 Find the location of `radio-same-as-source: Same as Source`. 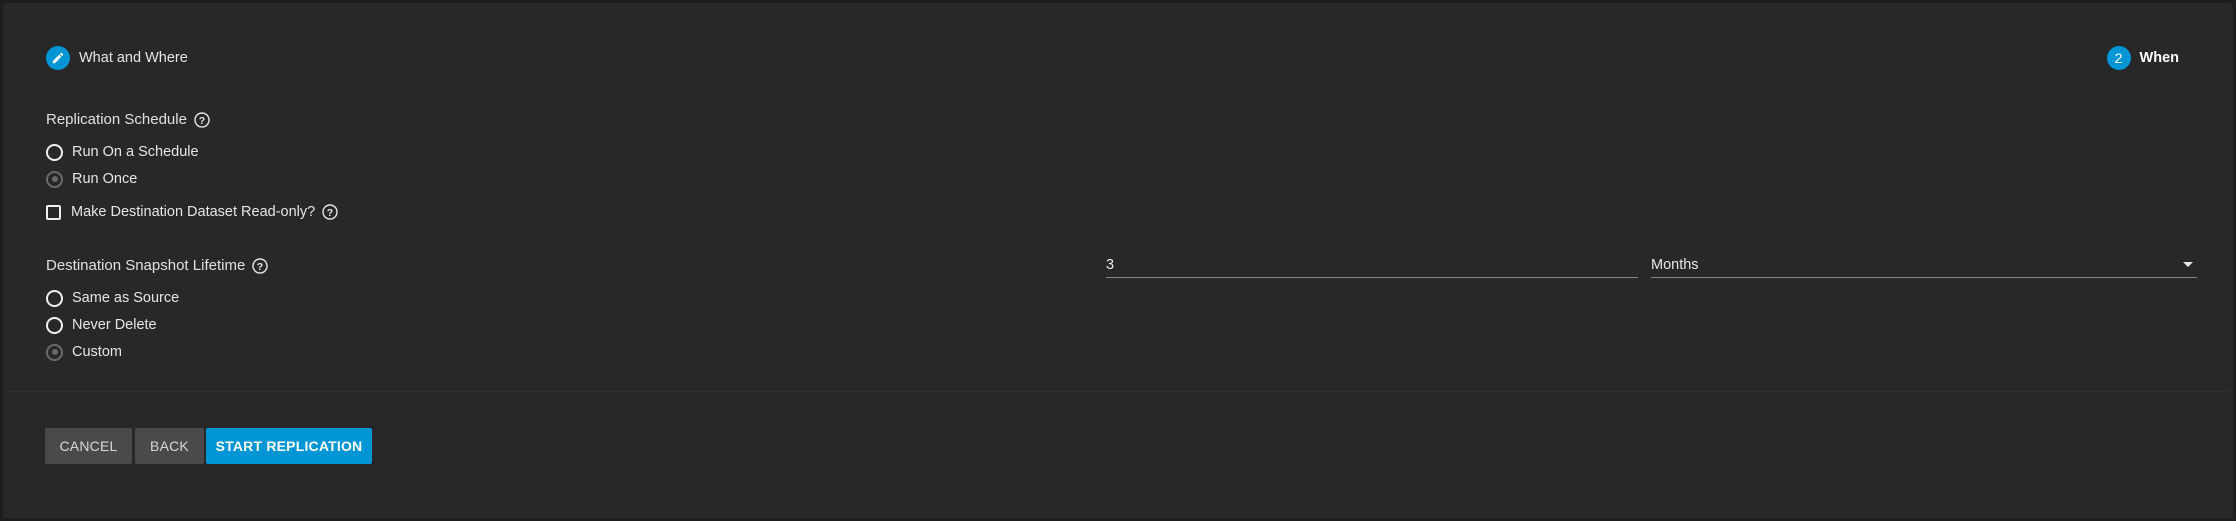

radio-same-as-source: Same as Source is located at coordinates (112, 298).